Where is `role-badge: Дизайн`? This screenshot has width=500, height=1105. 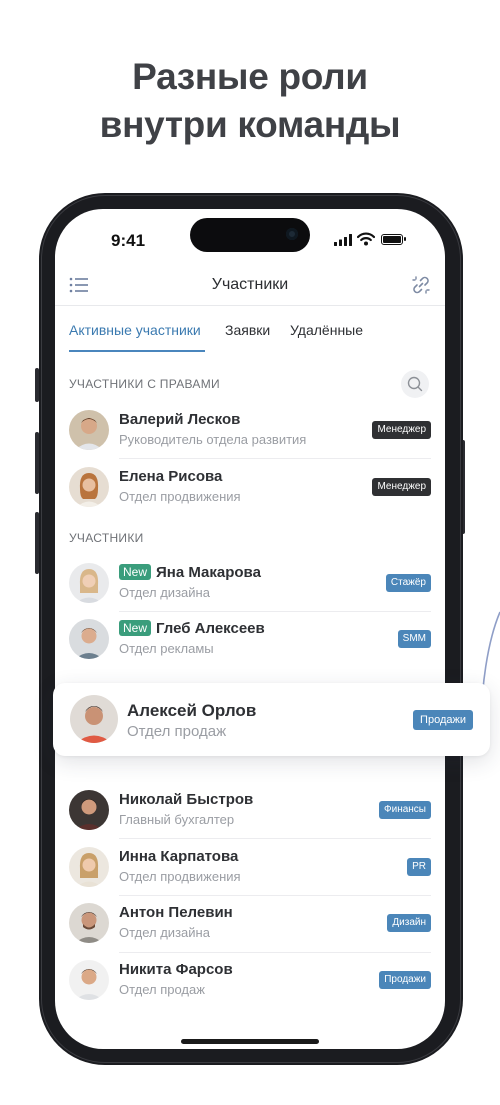
role-badge: Дизайн is located at coordinates (409, 923).